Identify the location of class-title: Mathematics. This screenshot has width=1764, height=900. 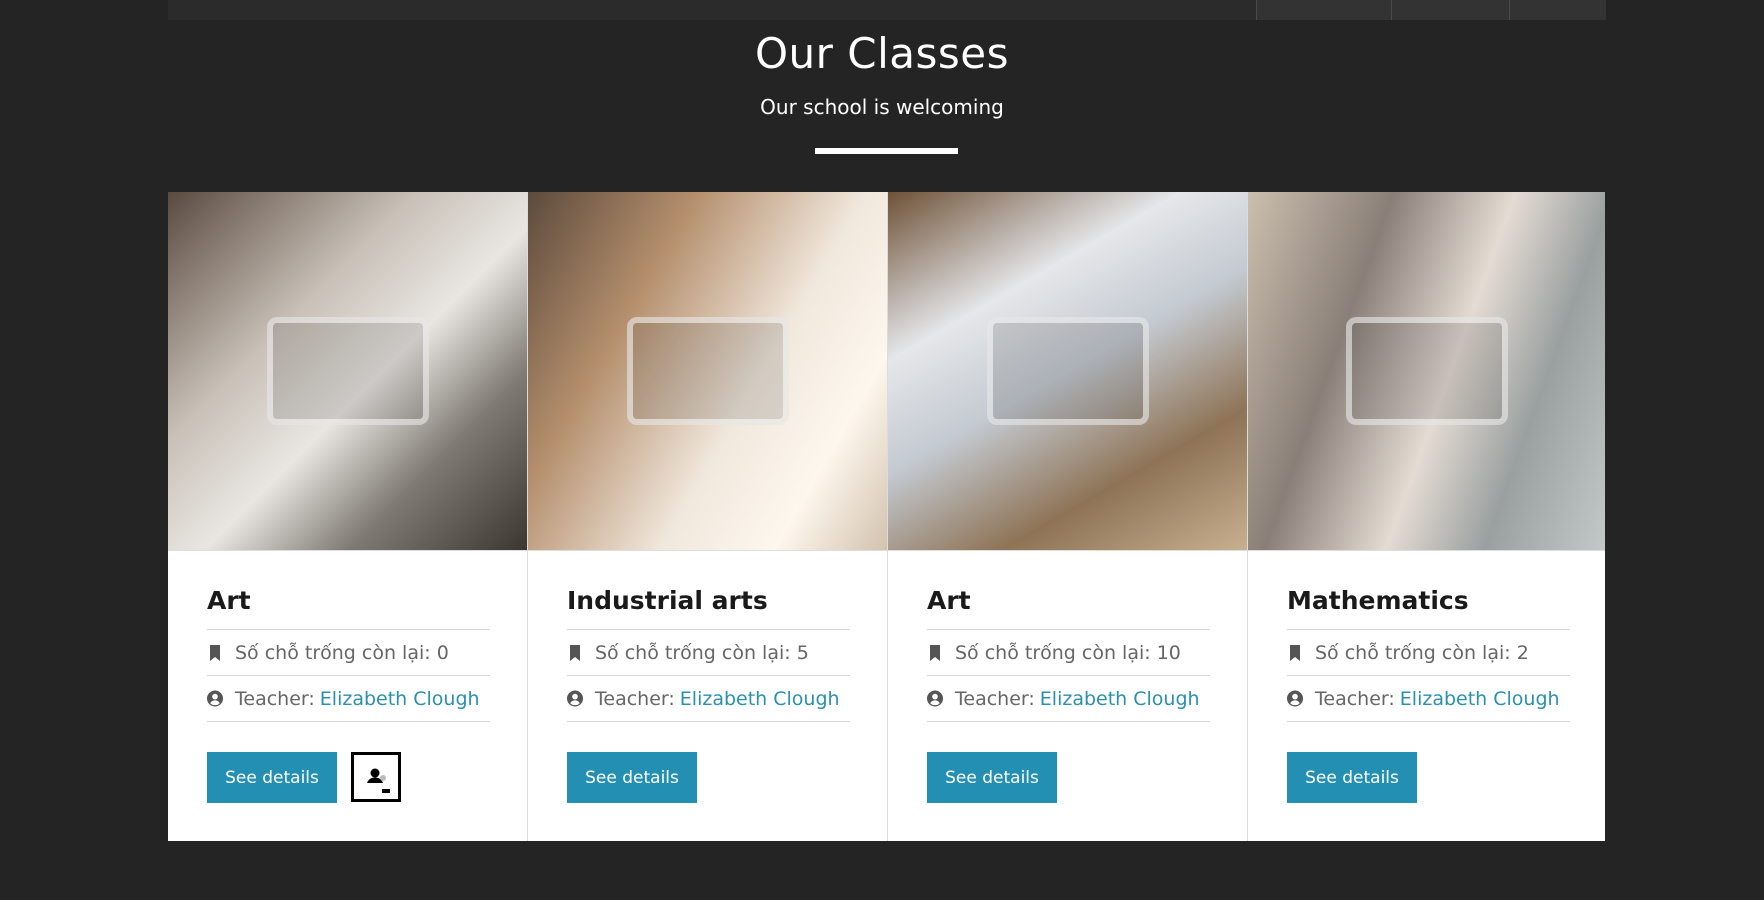
(1378, 601).